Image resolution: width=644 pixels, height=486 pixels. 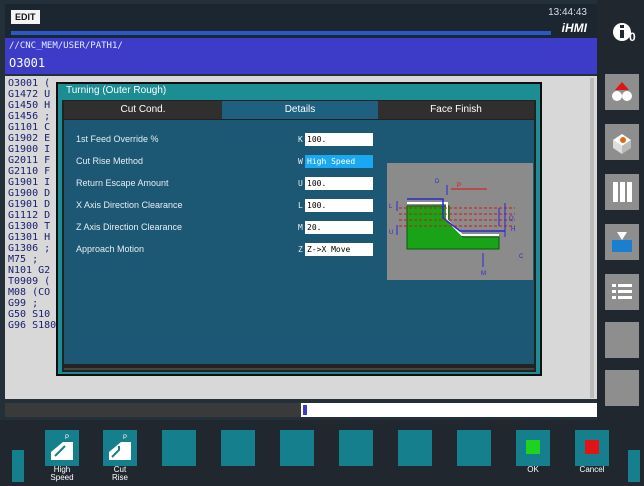 I want to click on ok-label: OK, so click(x=533, y=469).